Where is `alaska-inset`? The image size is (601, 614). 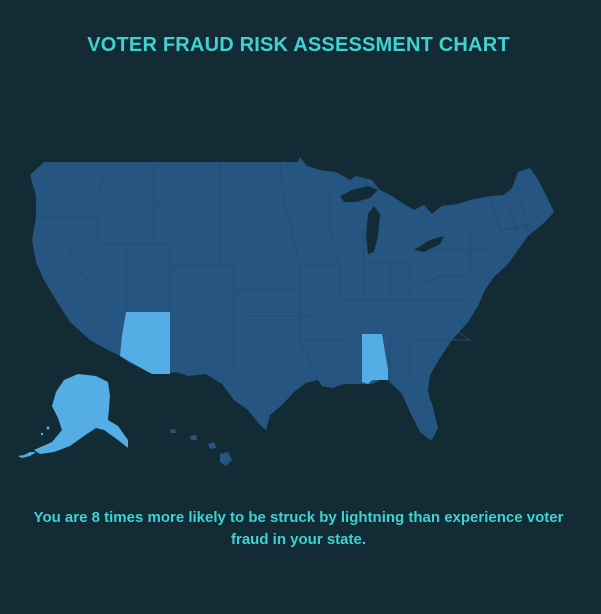 alaska-inset is located at coordinates (73, 416).